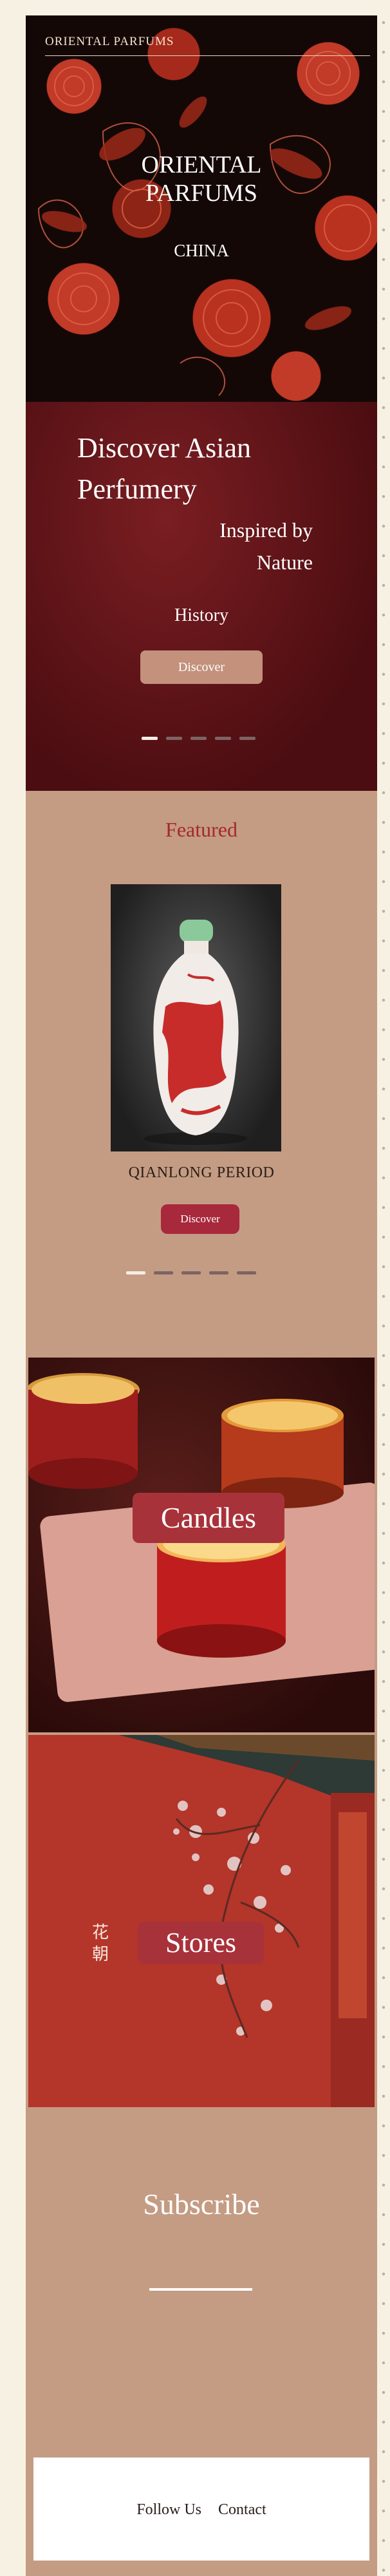 The image size is (390, 2576). I want to click on hero-title-line1: ORIENTAL, so click(202, 164).